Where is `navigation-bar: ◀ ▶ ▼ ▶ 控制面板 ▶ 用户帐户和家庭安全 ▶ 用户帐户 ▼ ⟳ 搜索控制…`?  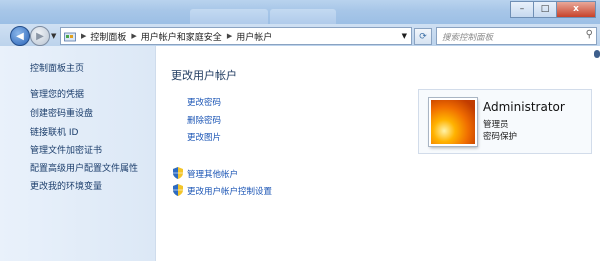
navigation-bar: ◀ ▶ ▼ ▶ 控制面板 ▶ 用户帐户和家庭安全 ▶ 用户帐户 ▼ ⟳ 搜索控制… is located at coordinates (300, 35).